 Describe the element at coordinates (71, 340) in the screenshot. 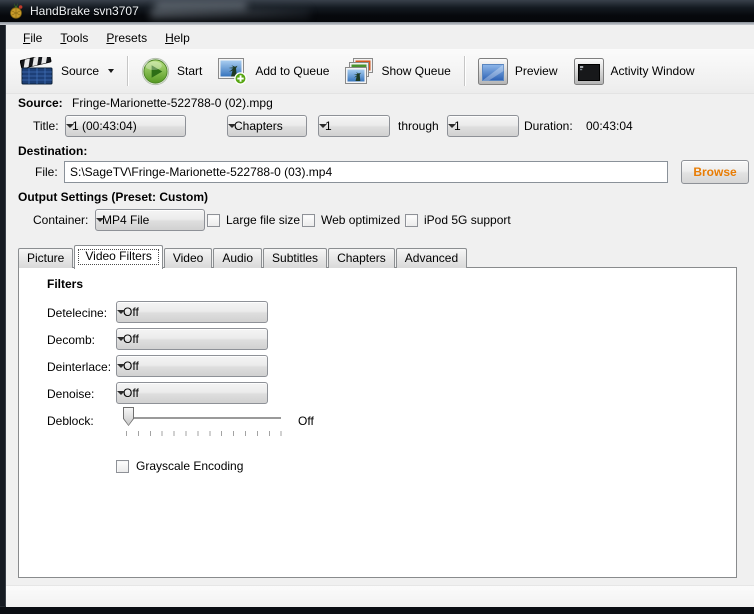

I see `decomb-label: Decomb:` at that location.